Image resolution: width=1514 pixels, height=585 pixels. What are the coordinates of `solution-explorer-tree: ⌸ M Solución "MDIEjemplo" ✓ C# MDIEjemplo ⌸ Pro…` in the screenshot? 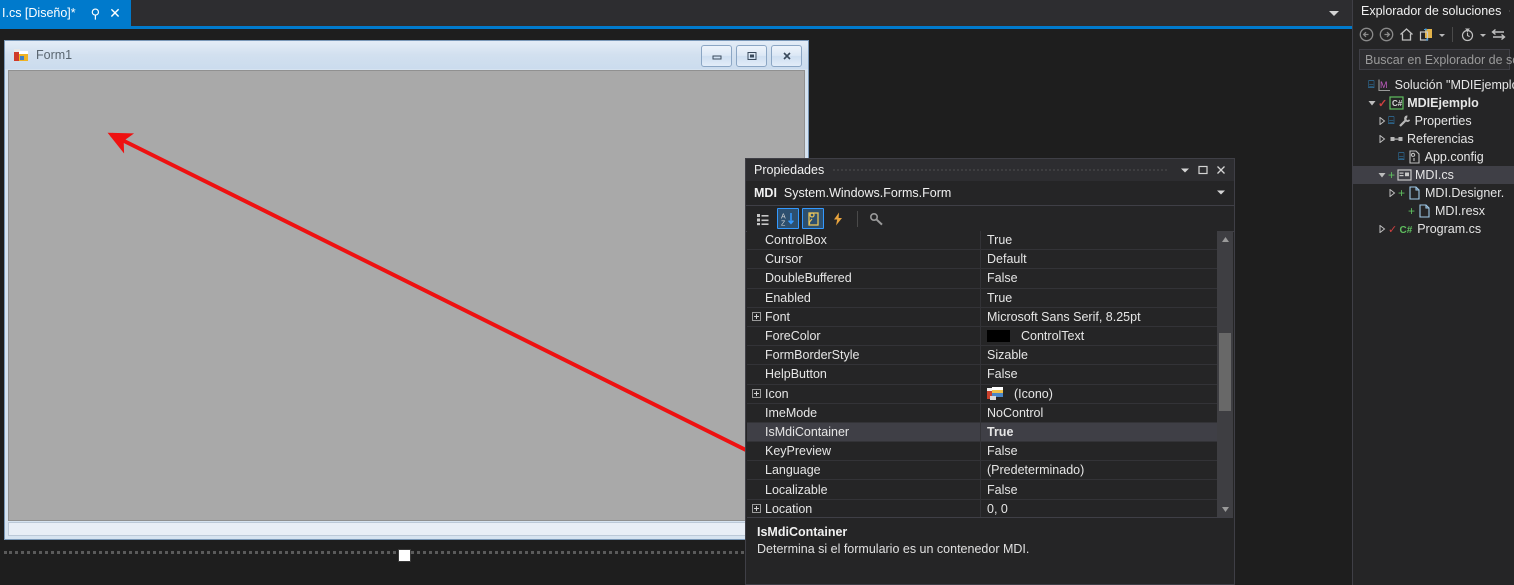 It's located at (1433, 157).